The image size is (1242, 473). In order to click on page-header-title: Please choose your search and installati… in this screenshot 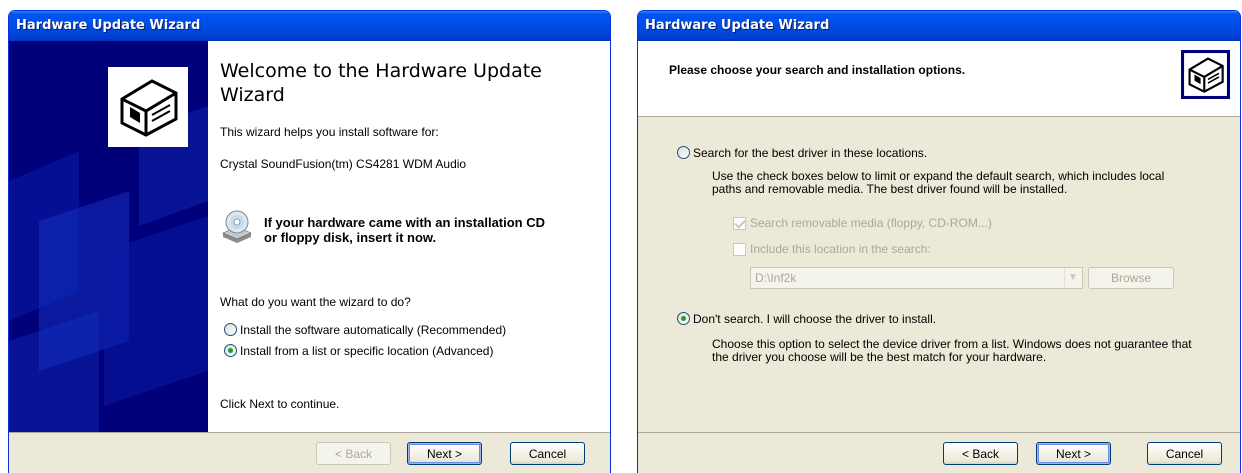, I will do `click(817, 70)`.